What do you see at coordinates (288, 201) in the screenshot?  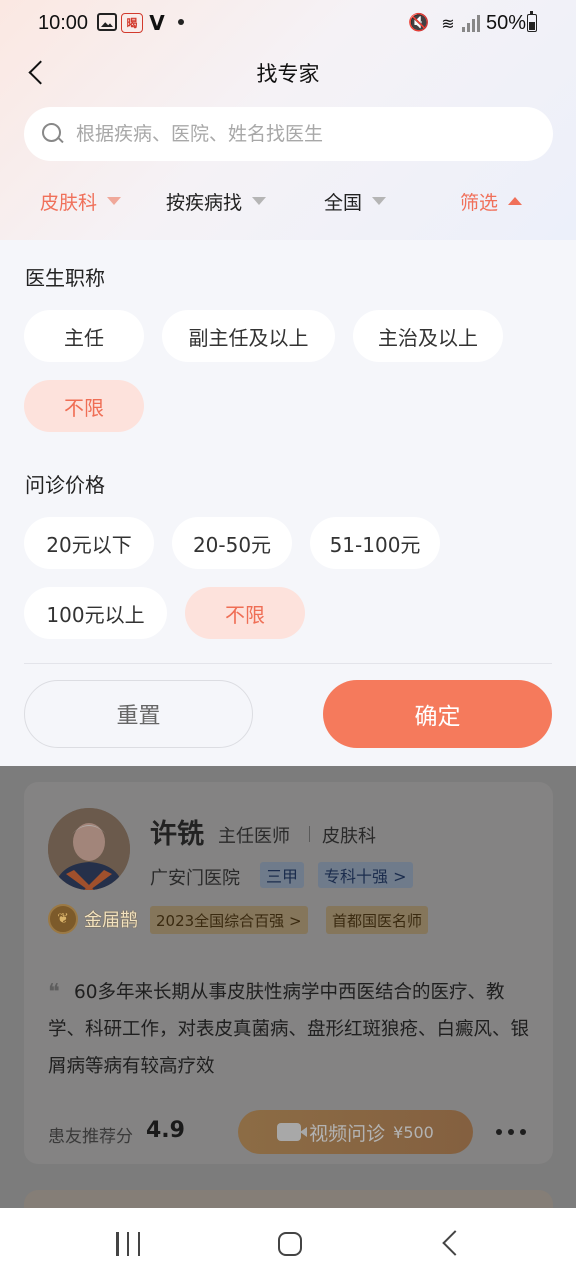 I see `filter-bar: 皮肤科 按疾病找 全国 筛选` at bounding box center [288, 201].